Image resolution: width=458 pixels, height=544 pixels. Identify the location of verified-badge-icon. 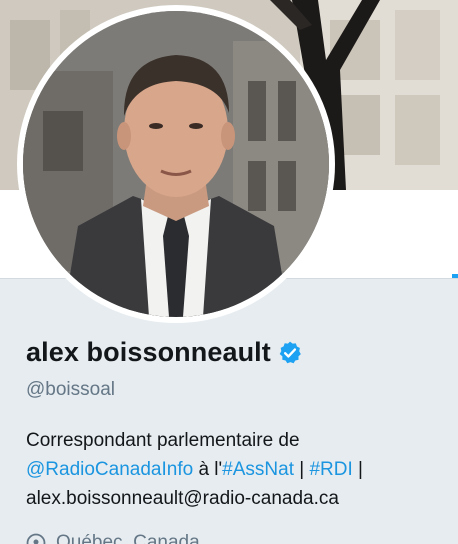
(290, 353).